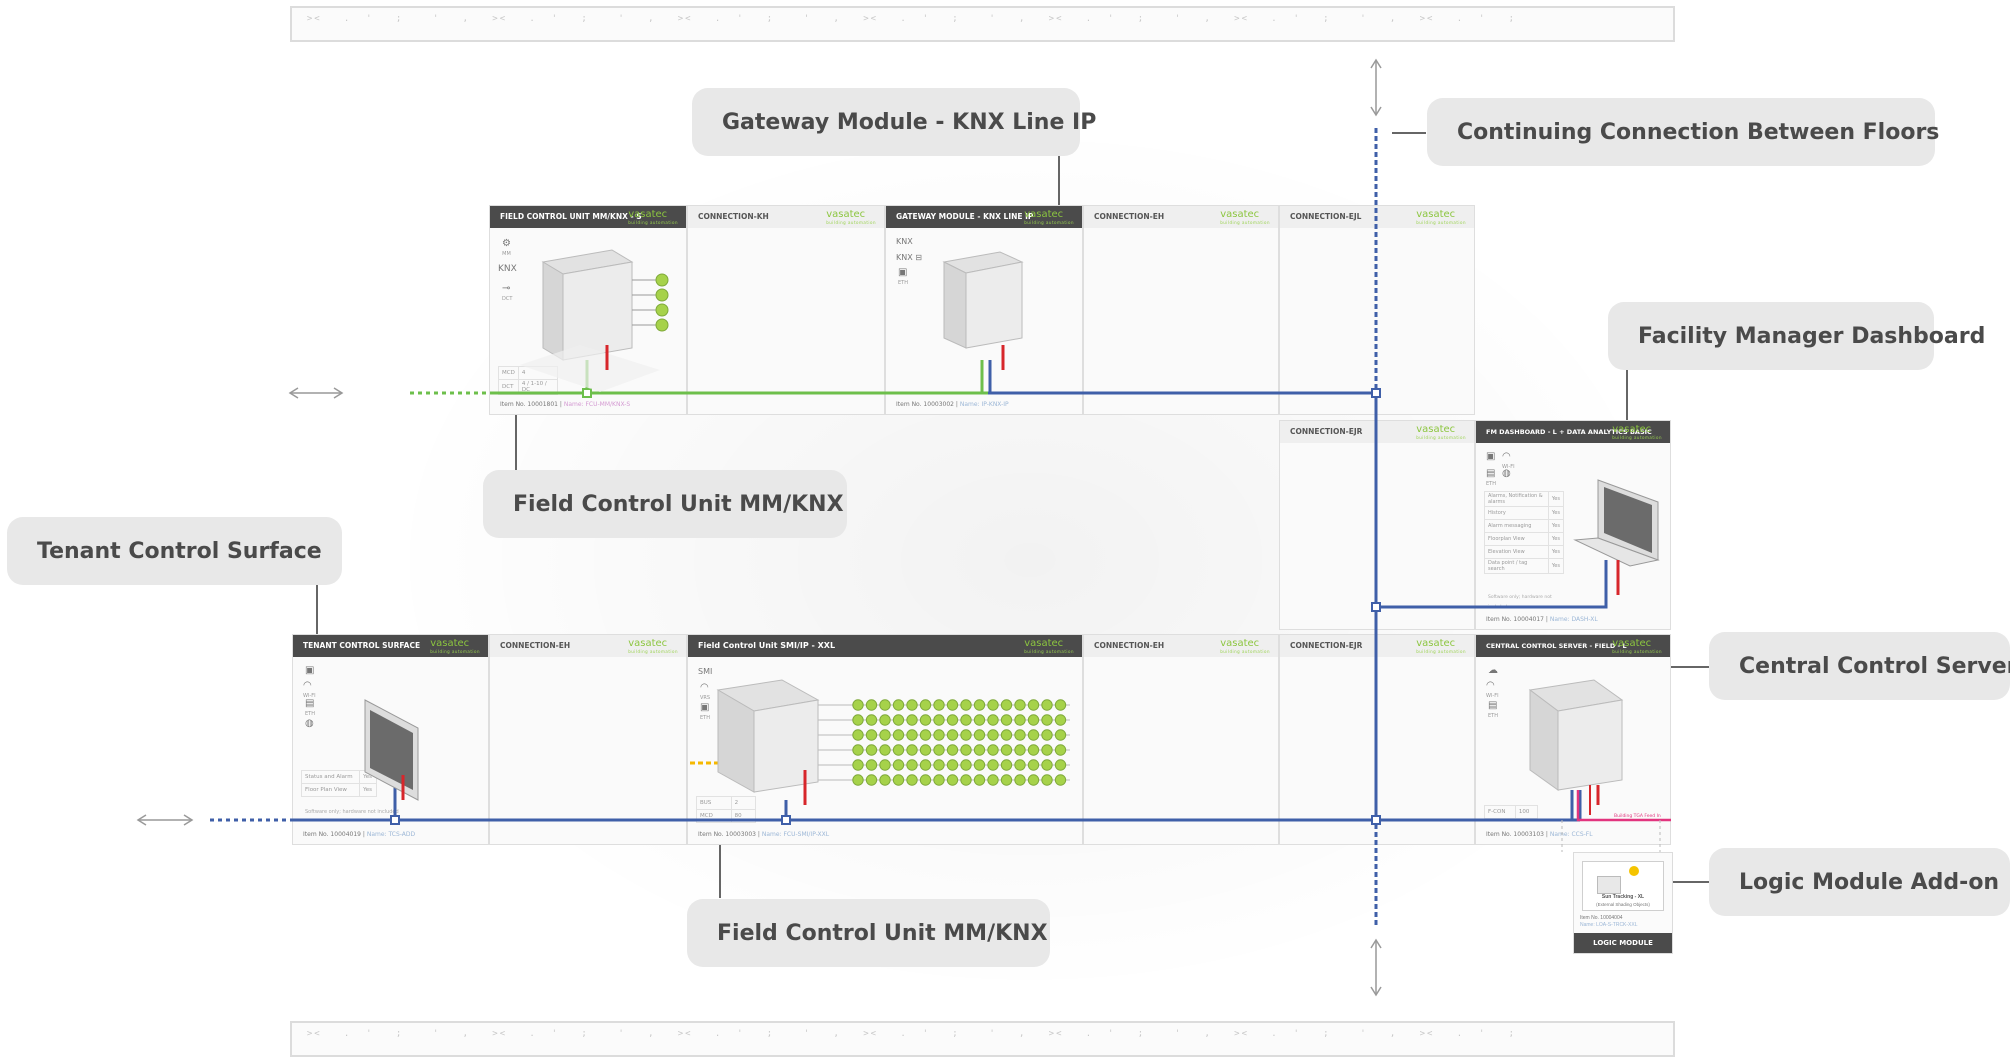 This screenshot has width=2010, height=1059. I want to click on cabinet-fcu-s, so click(590, 320).